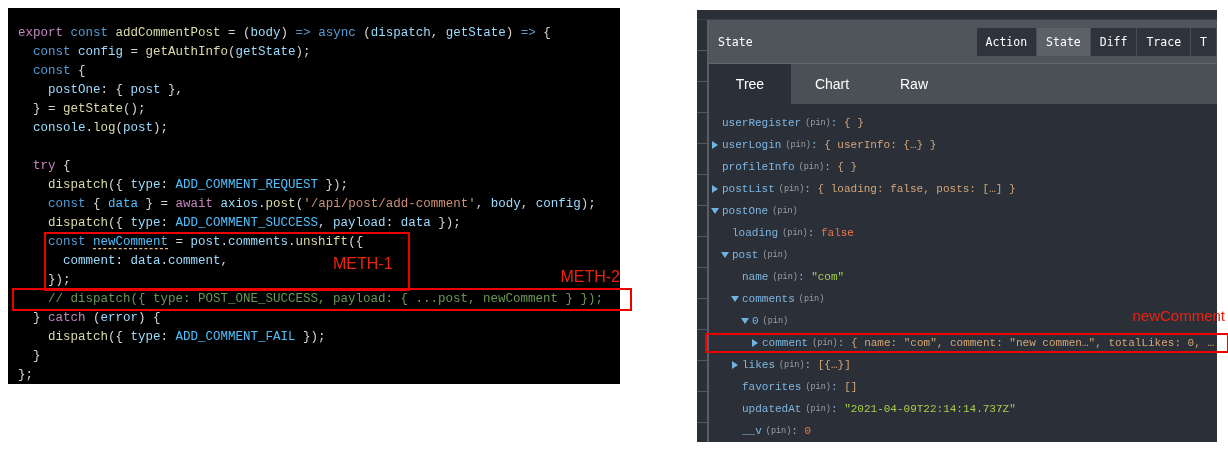 The height and width of the screenshot is (454, 1228). I want to click on tree-key: postOne, so click(745, 211).